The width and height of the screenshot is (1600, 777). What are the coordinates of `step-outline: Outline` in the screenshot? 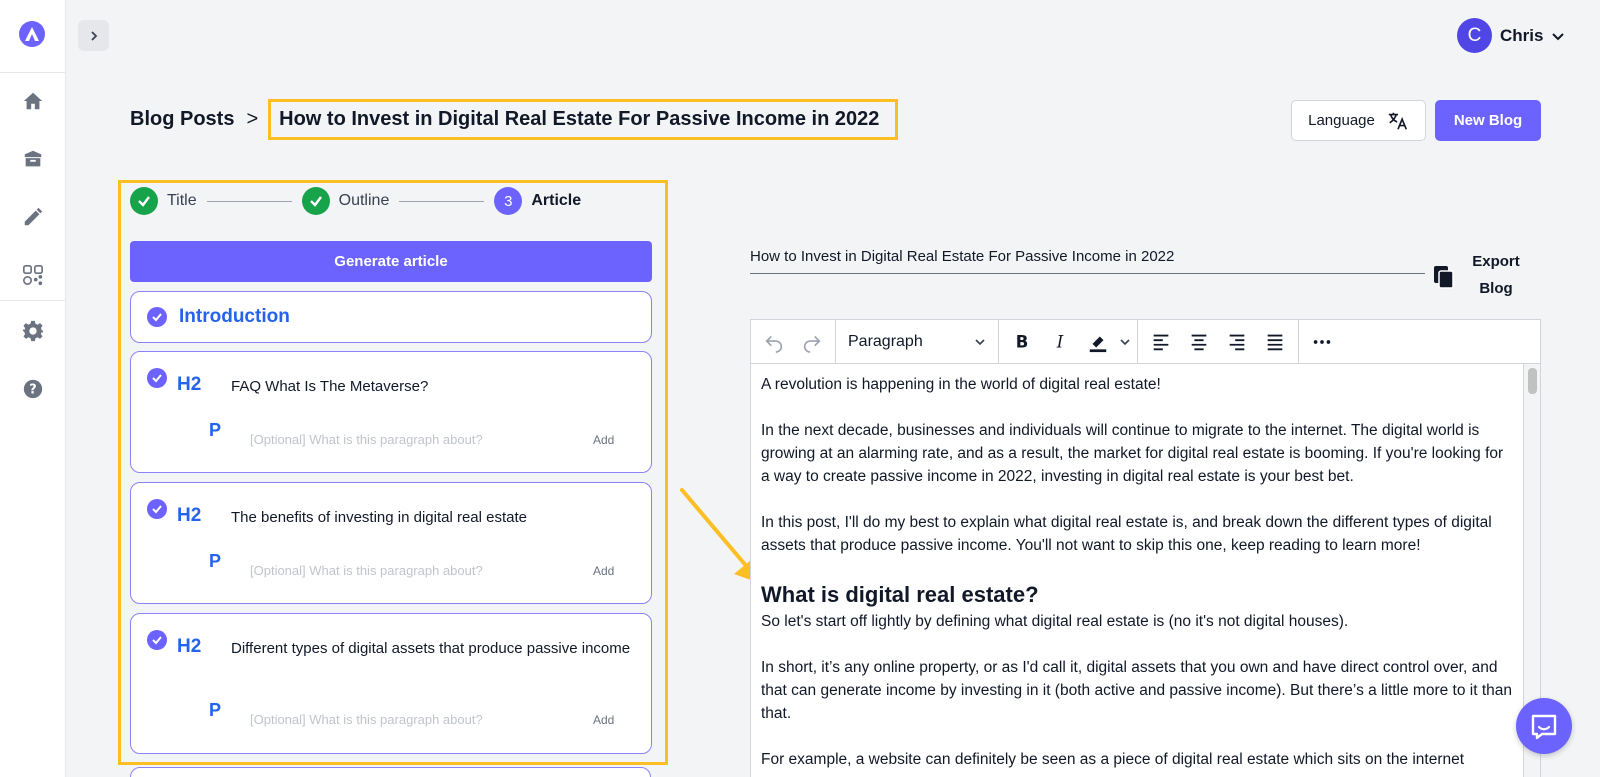 It's located at (364, 201).